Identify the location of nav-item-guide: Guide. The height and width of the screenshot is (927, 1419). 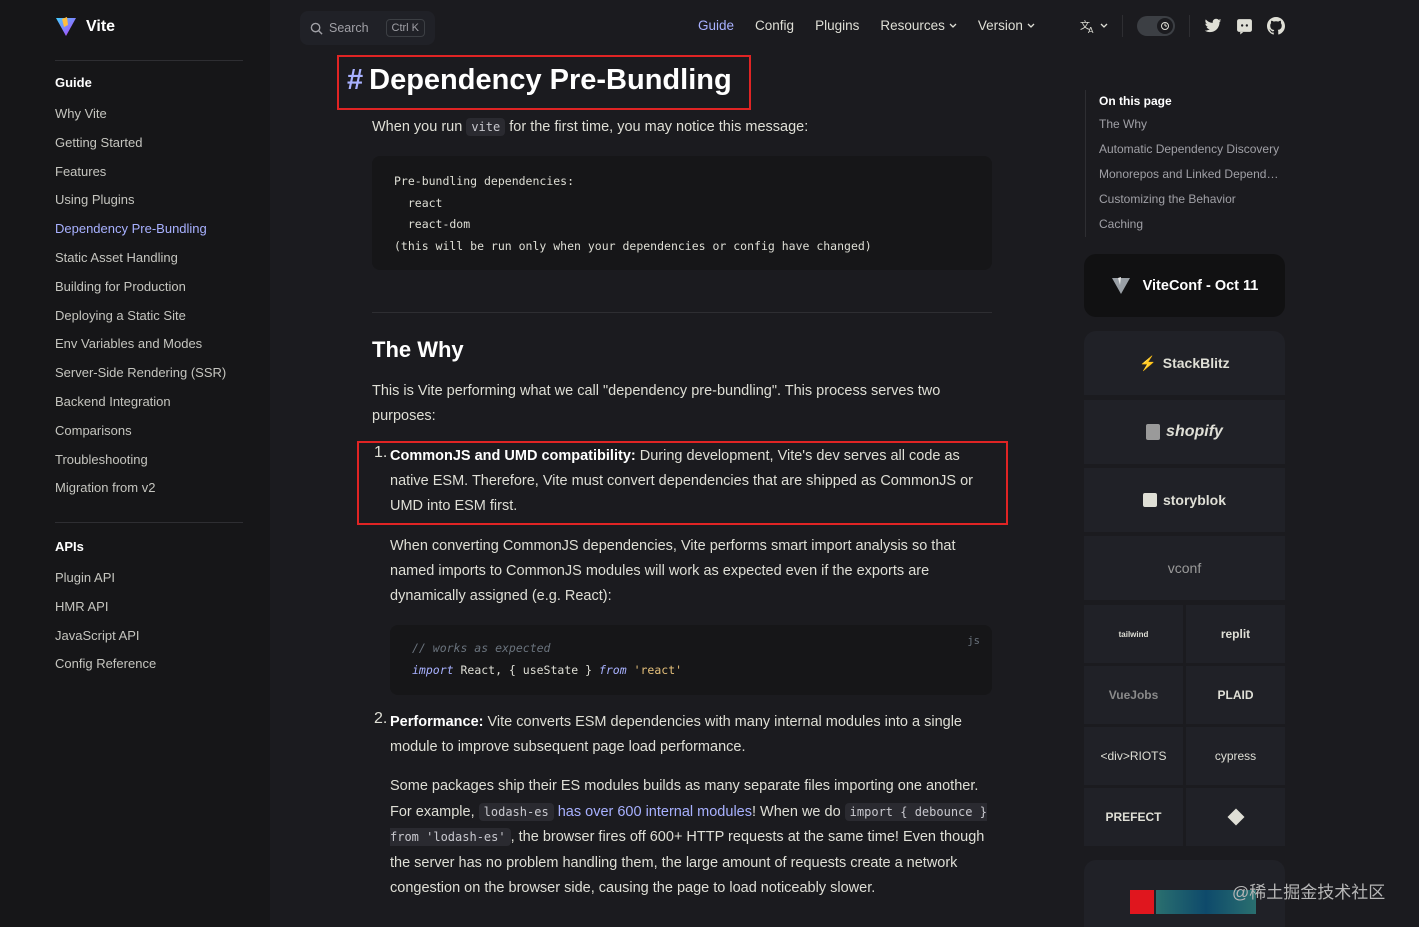
(716, 25).